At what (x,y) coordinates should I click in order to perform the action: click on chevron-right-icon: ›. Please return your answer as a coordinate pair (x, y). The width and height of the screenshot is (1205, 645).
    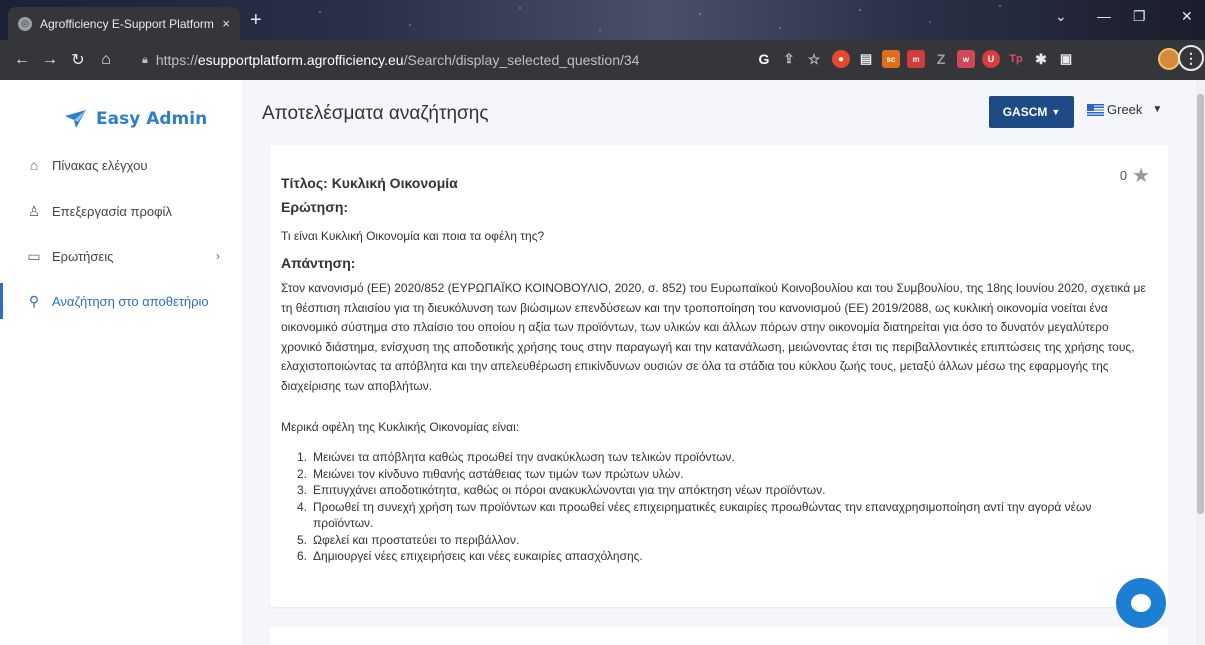
    Looking at the image, I should click on (218, 256).